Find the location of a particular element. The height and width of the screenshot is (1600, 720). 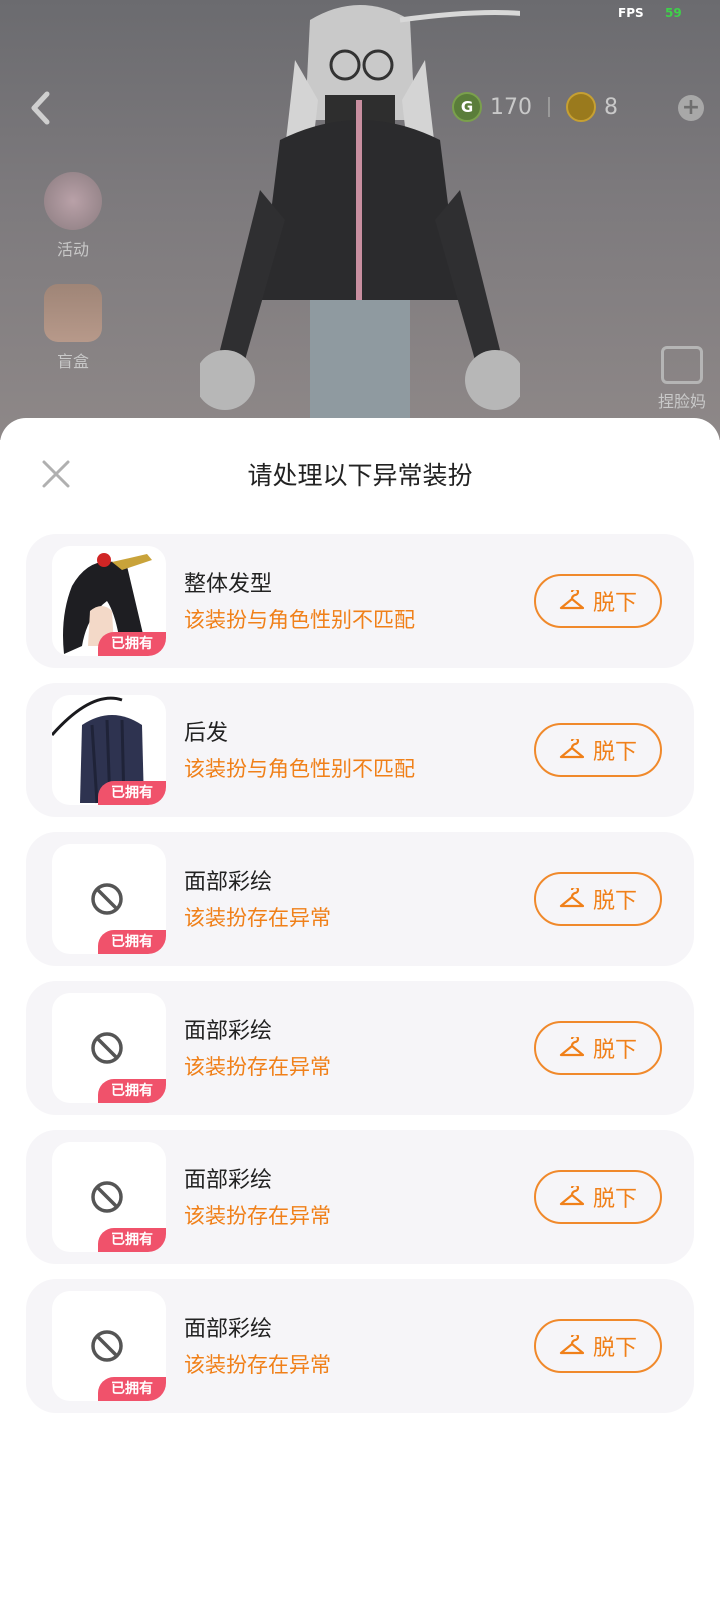

currency-bar: G 170 8 is located at coordinates (535, 107).